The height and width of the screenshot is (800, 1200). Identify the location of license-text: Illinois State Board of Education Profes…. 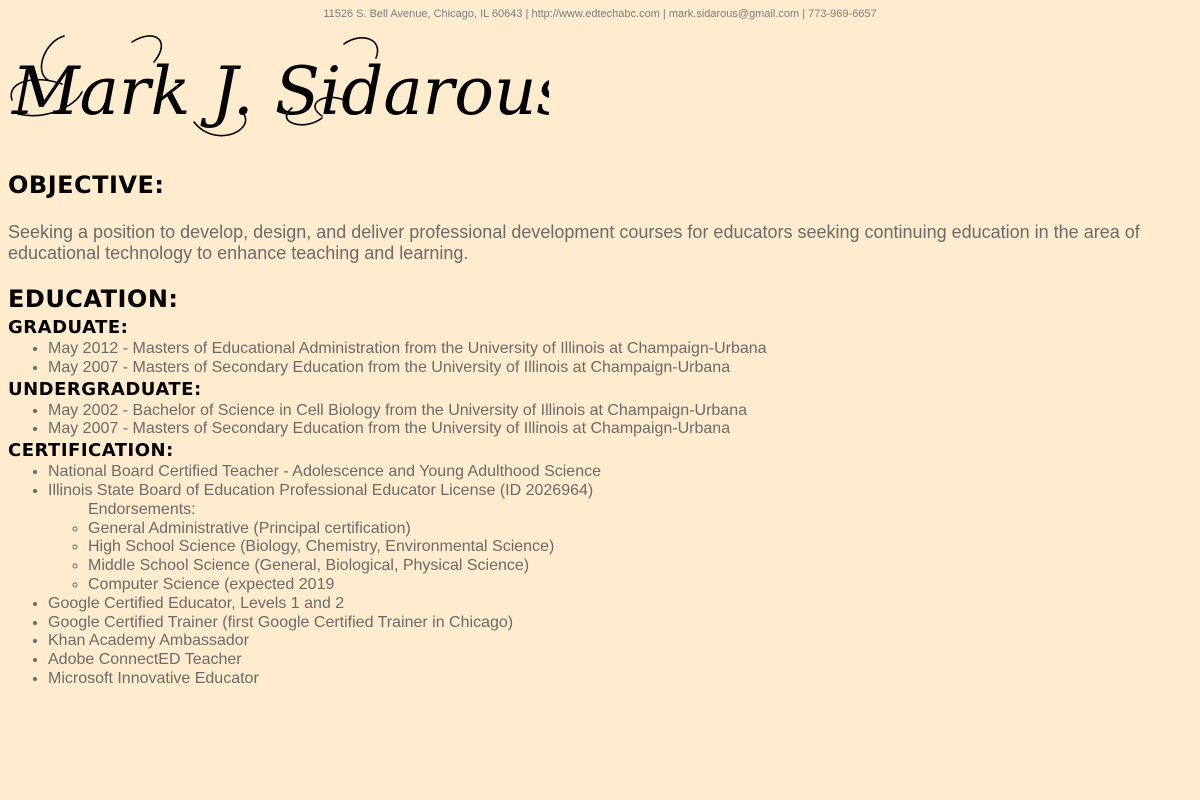
(321, 490).